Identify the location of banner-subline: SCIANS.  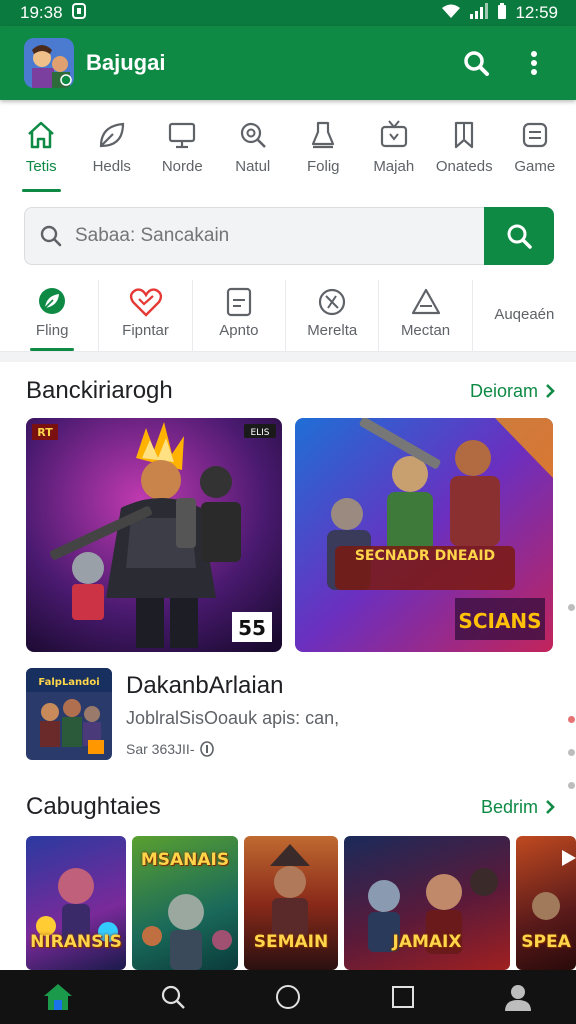
(499, 621).